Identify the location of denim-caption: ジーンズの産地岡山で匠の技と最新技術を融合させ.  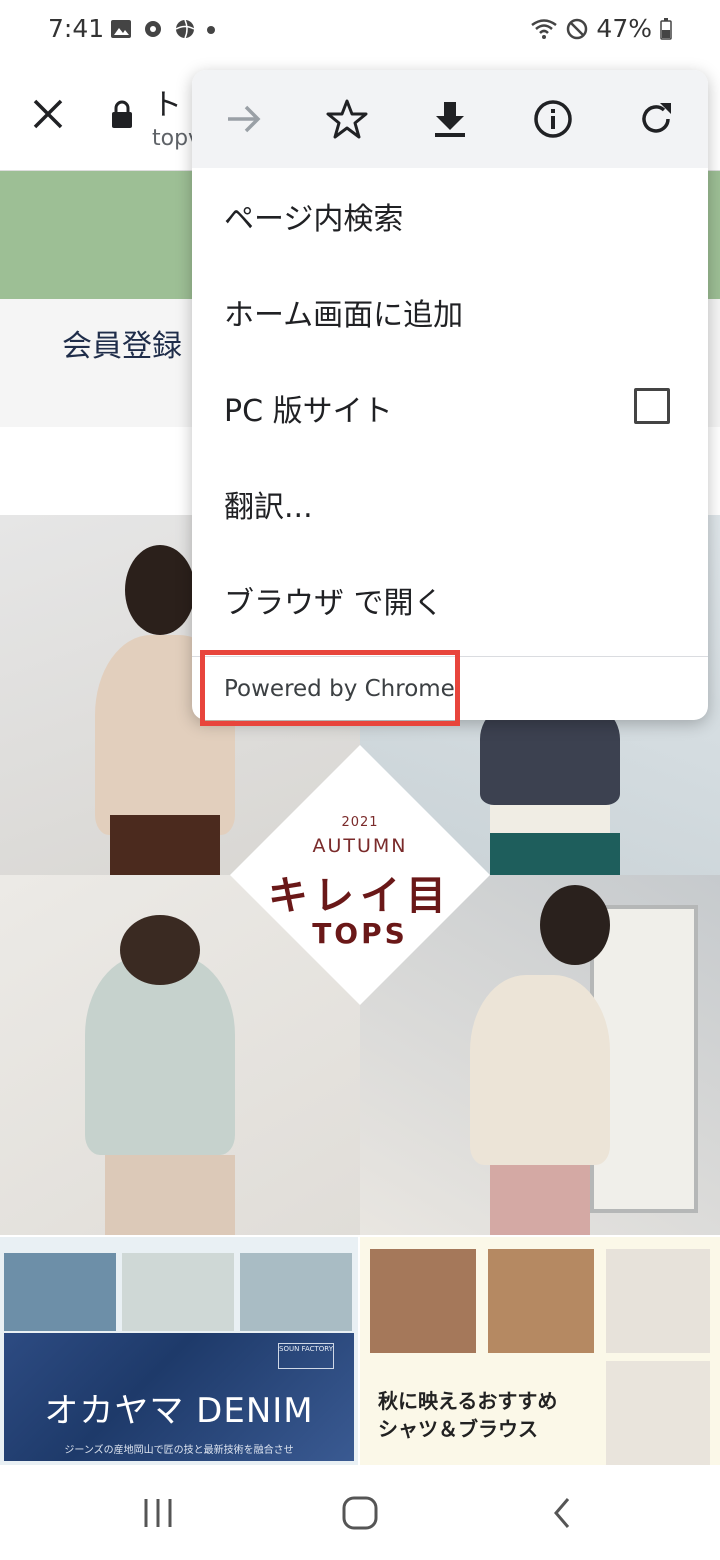
(179, 1450).